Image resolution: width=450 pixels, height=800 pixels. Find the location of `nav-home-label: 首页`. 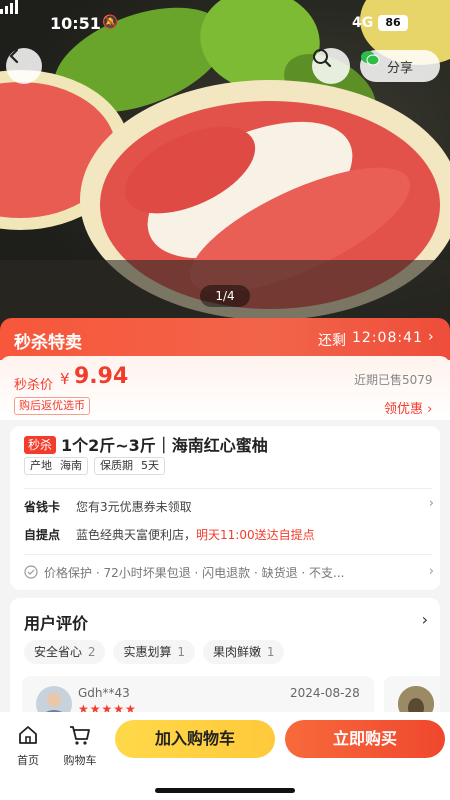

nav-home-label: 首页 is located at coordinates (28, 760).